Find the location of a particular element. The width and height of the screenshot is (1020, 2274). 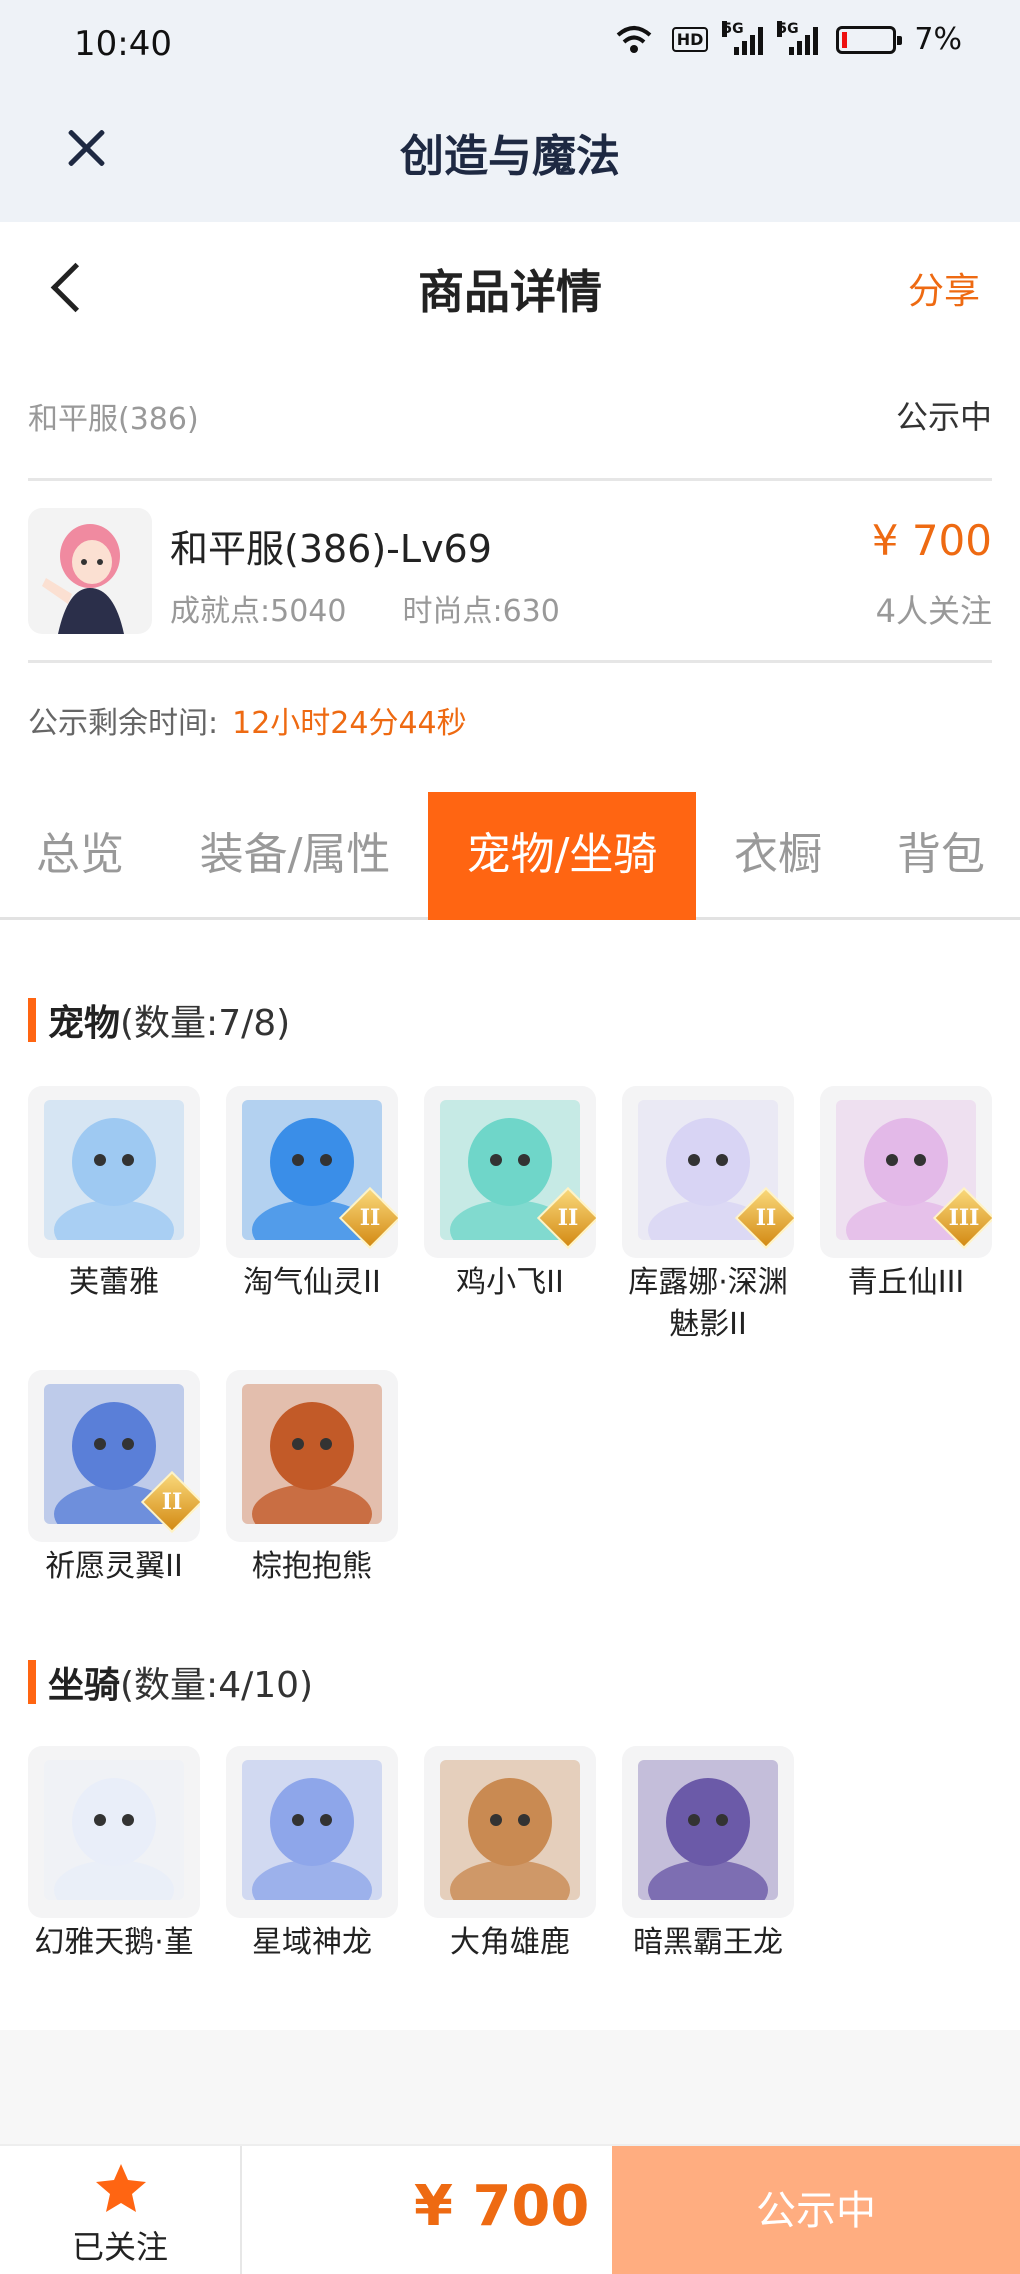

item-name: 和平服(386)-Lv69 is located at coordinates (331, 549).